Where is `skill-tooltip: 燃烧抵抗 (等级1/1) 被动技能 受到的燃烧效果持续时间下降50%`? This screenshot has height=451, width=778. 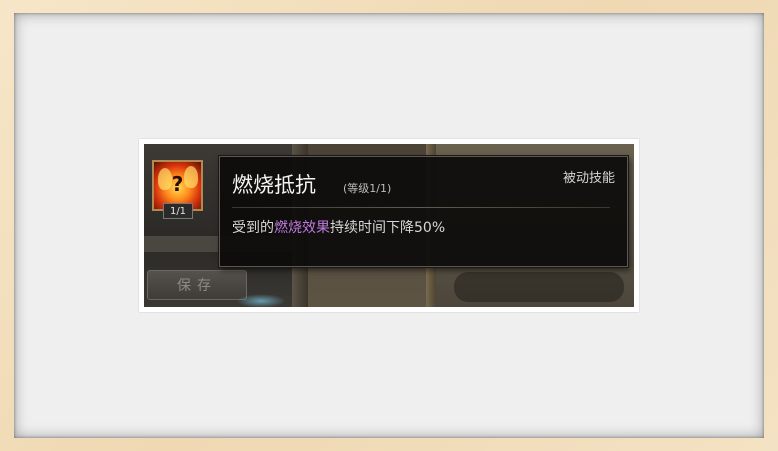
skill-tooltip: 燃烧抵抗 (等级1/1) 被动技能 受到的燃烧效果持续时间下降50% is located at coordinates (423, 211).